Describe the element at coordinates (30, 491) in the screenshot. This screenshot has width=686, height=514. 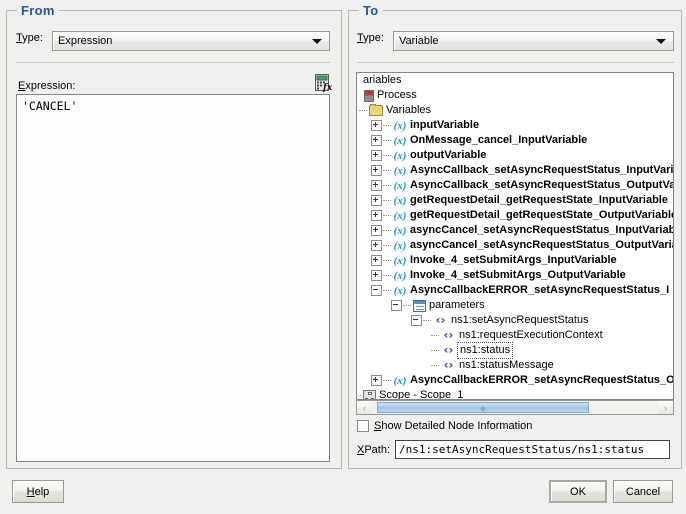
I see `help-mnemonic: H` at that location.